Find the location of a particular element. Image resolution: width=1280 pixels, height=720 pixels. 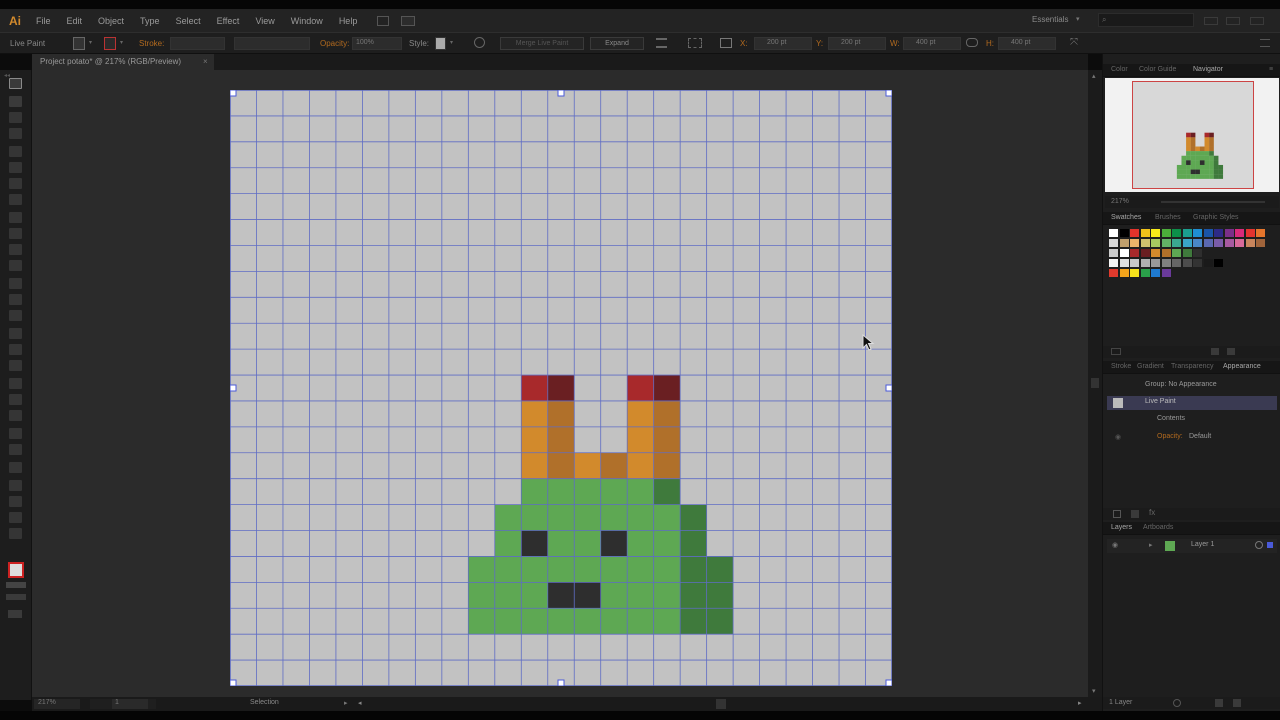

isolate-group-icon: ⤧ is located at coordinates (1074, 42).